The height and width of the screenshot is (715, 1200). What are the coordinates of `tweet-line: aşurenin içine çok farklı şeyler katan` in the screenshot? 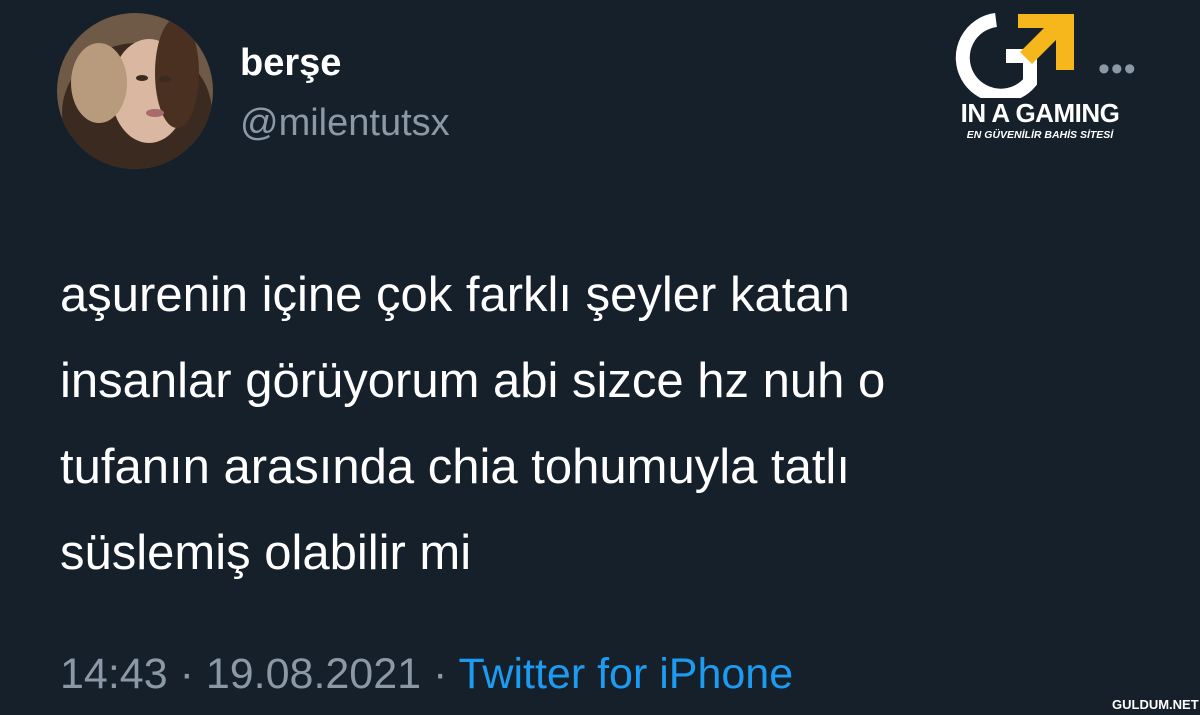 It's located at (455, 295).